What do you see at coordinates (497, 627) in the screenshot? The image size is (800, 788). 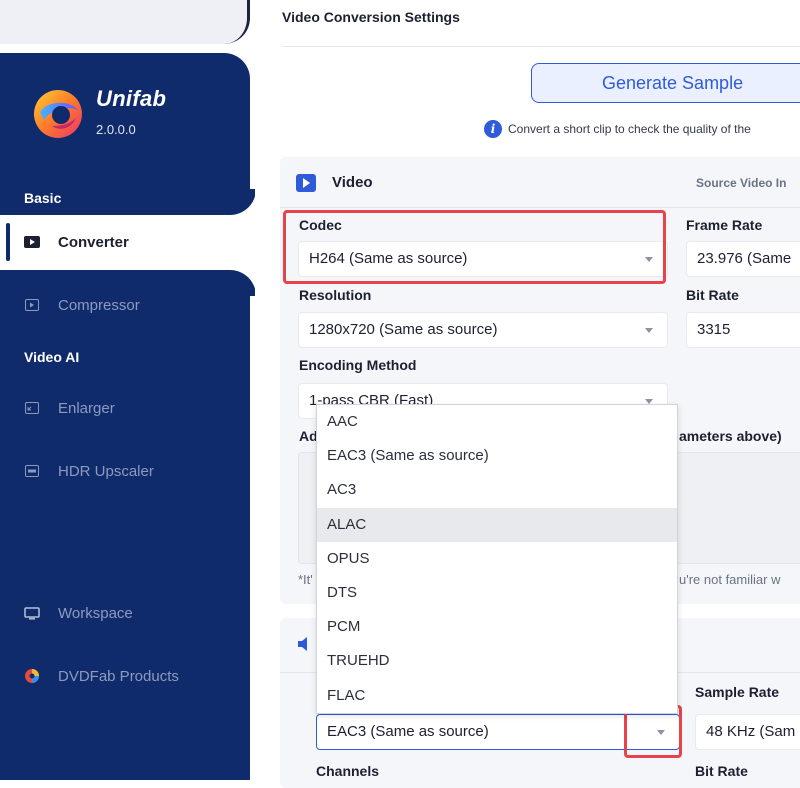 I see `dropdown-option: PCM` at bounding box center [497, 627].